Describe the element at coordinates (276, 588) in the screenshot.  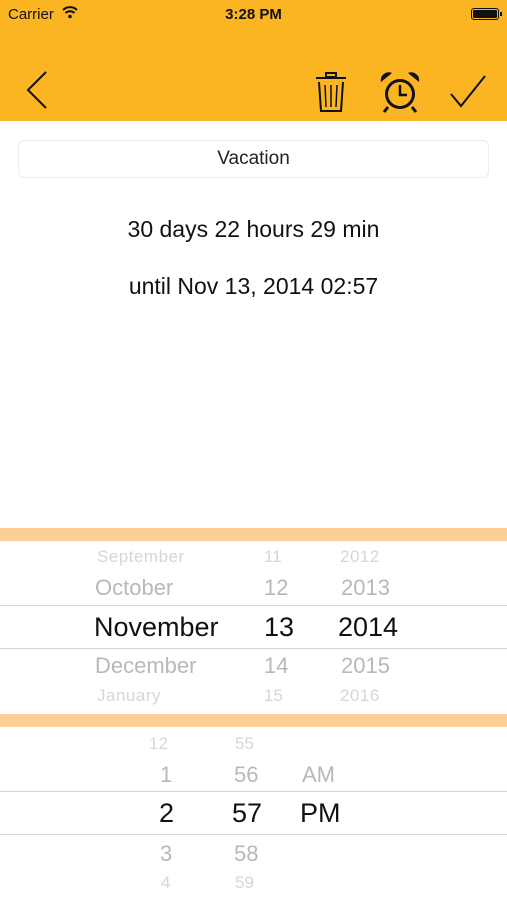
I see `day-option: 12` at that location.